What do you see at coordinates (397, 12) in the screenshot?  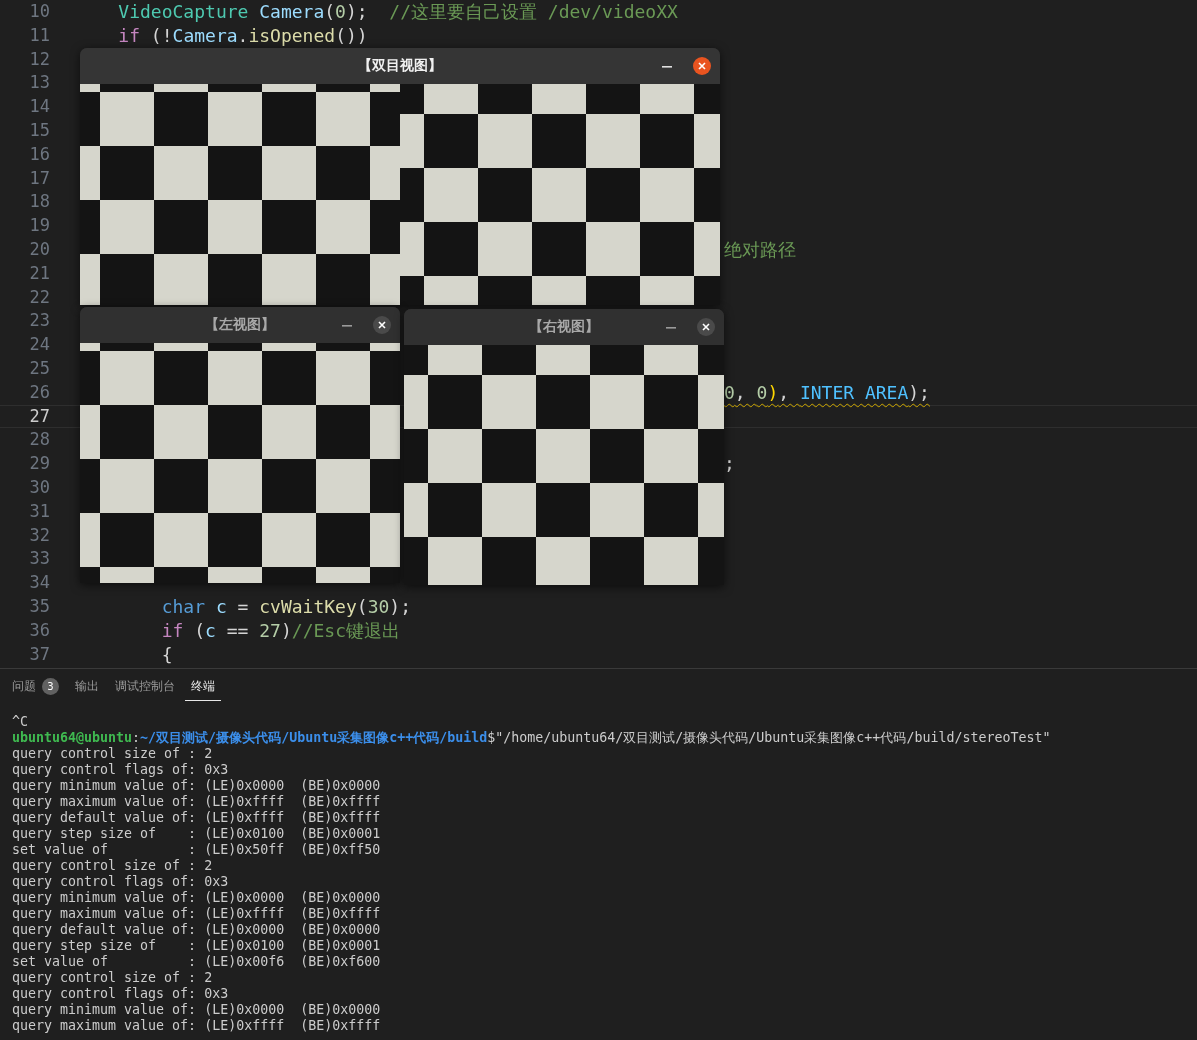 I see `code-line: VideoCapture Camera(0); //这里要自己设置 /dev/videoXX` at bounding box center [397, 12].